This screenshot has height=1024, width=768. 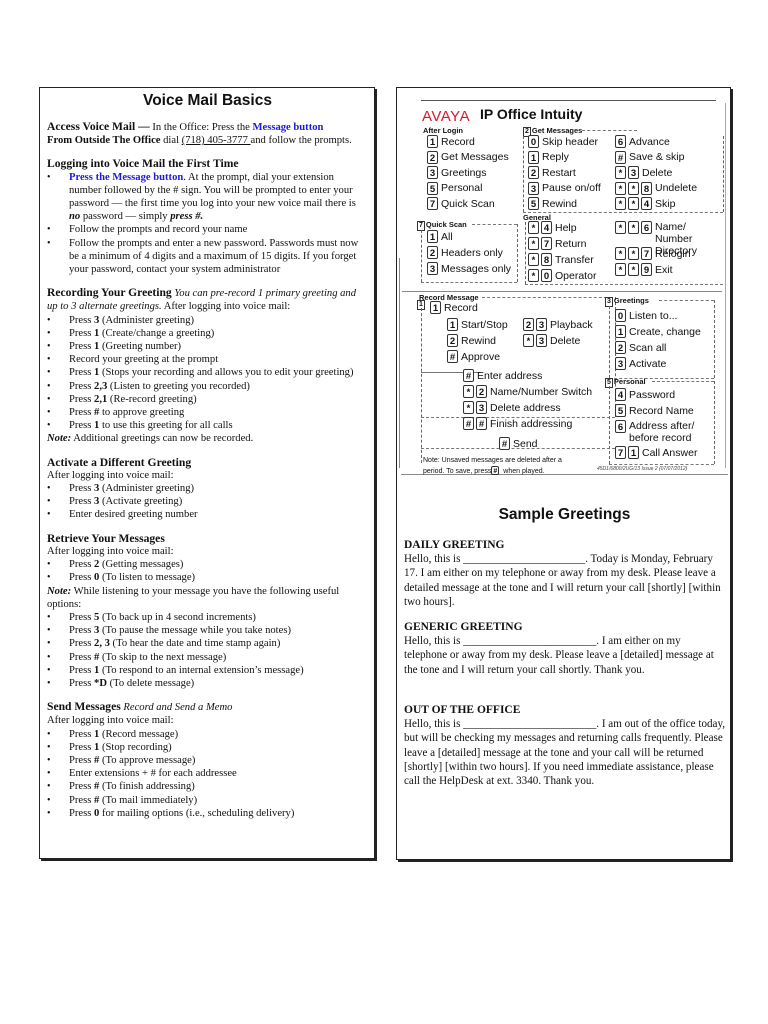 I want to click on menu-option: 7 1 Call Answer, so click(x=656, y=452).